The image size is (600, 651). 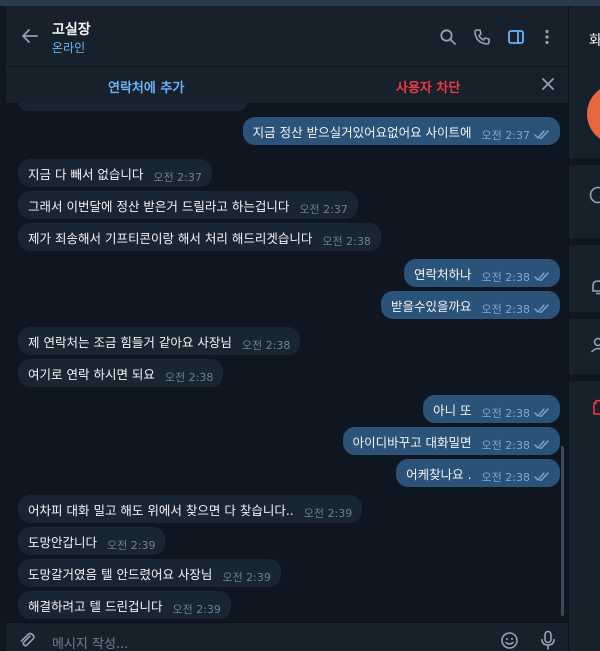 I want to click on outgoing-message: 지금 정산 받으실거있어요없어요 사이트에 오전 2:37, so click(x=401, y=131).